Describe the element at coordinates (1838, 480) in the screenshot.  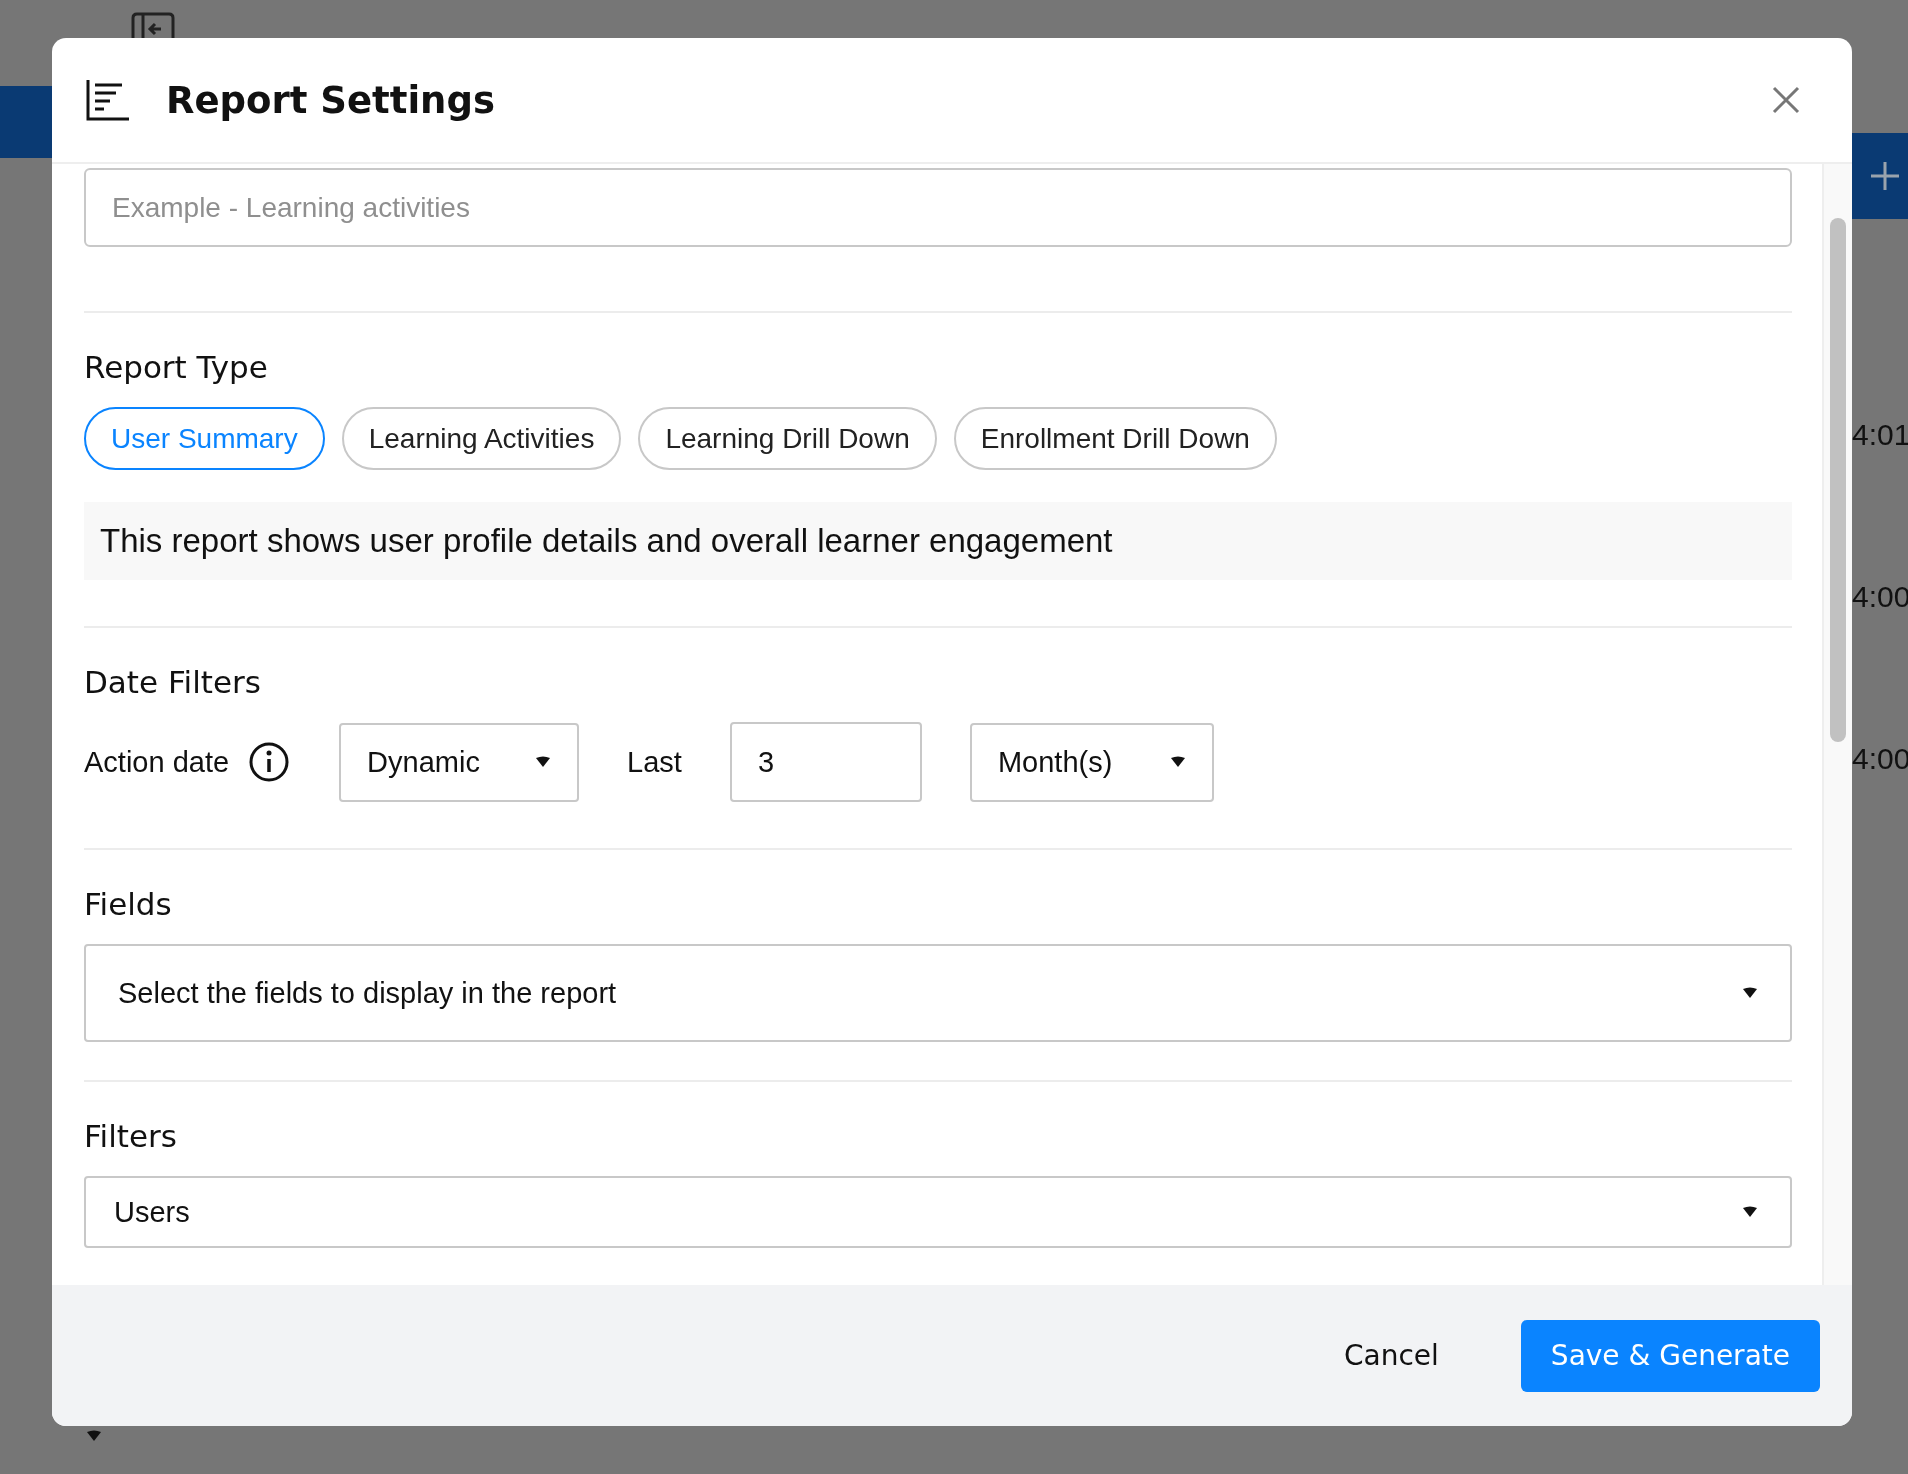
I see `scrollbar-thumb` at that location.